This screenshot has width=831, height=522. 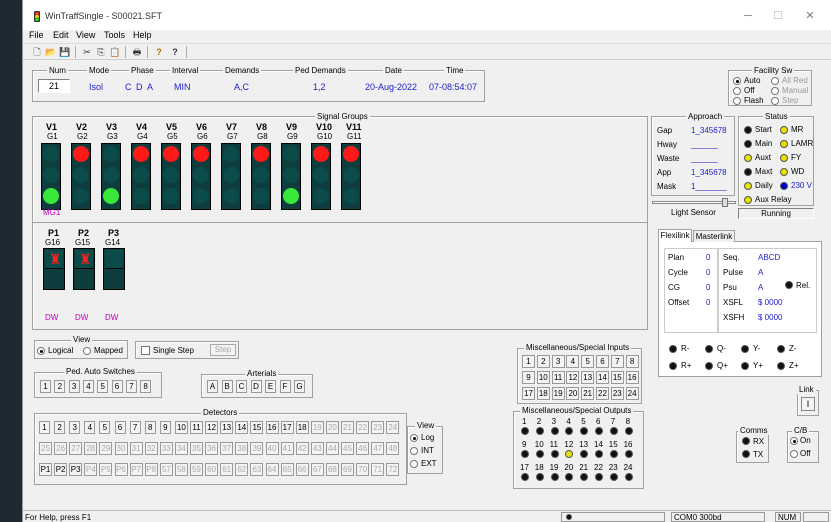 What do you see at coordinates (257, 469) in the screenshot?
I see `detector-button-63: 63` at bounding box center [257, 469].